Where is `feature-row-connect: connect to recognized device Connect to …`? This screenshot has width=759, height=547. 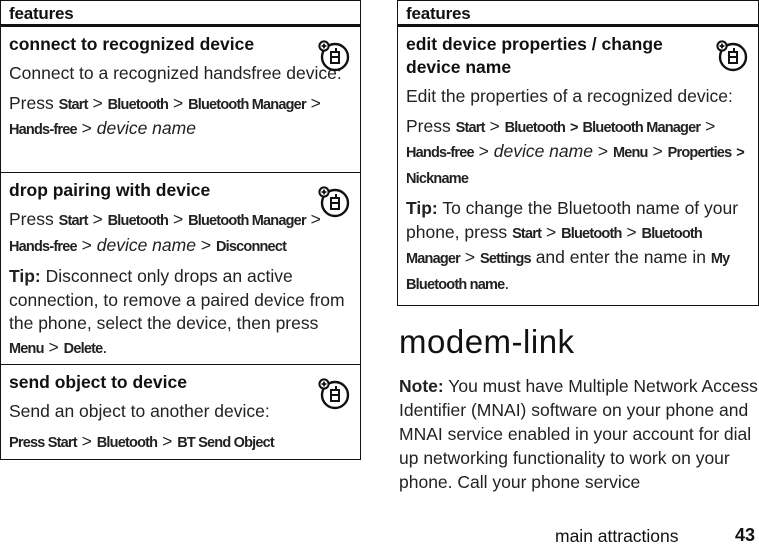
feature-row-connect: connect to recognized device Connect to … is located at coordinates (180, 100).